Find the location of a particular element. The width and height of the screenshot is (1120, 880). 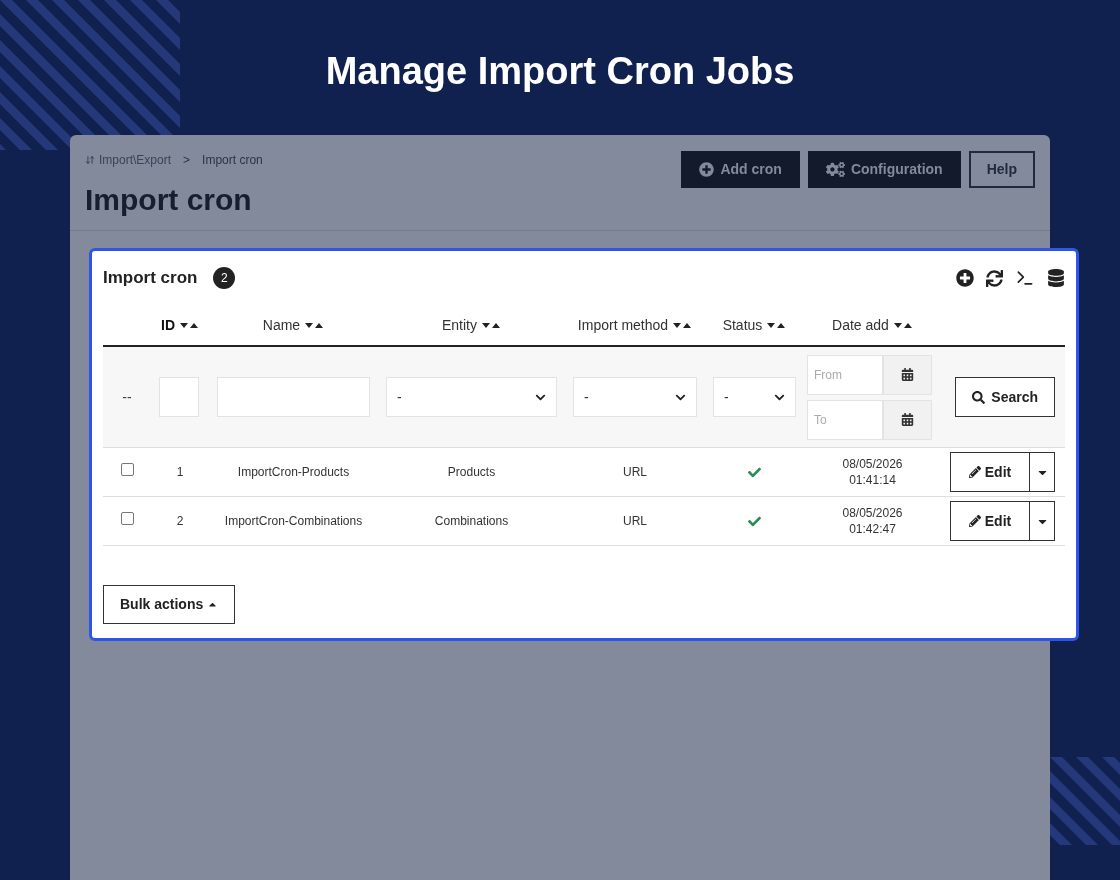

count-badge: 2 is located at coordinates (224, 278).